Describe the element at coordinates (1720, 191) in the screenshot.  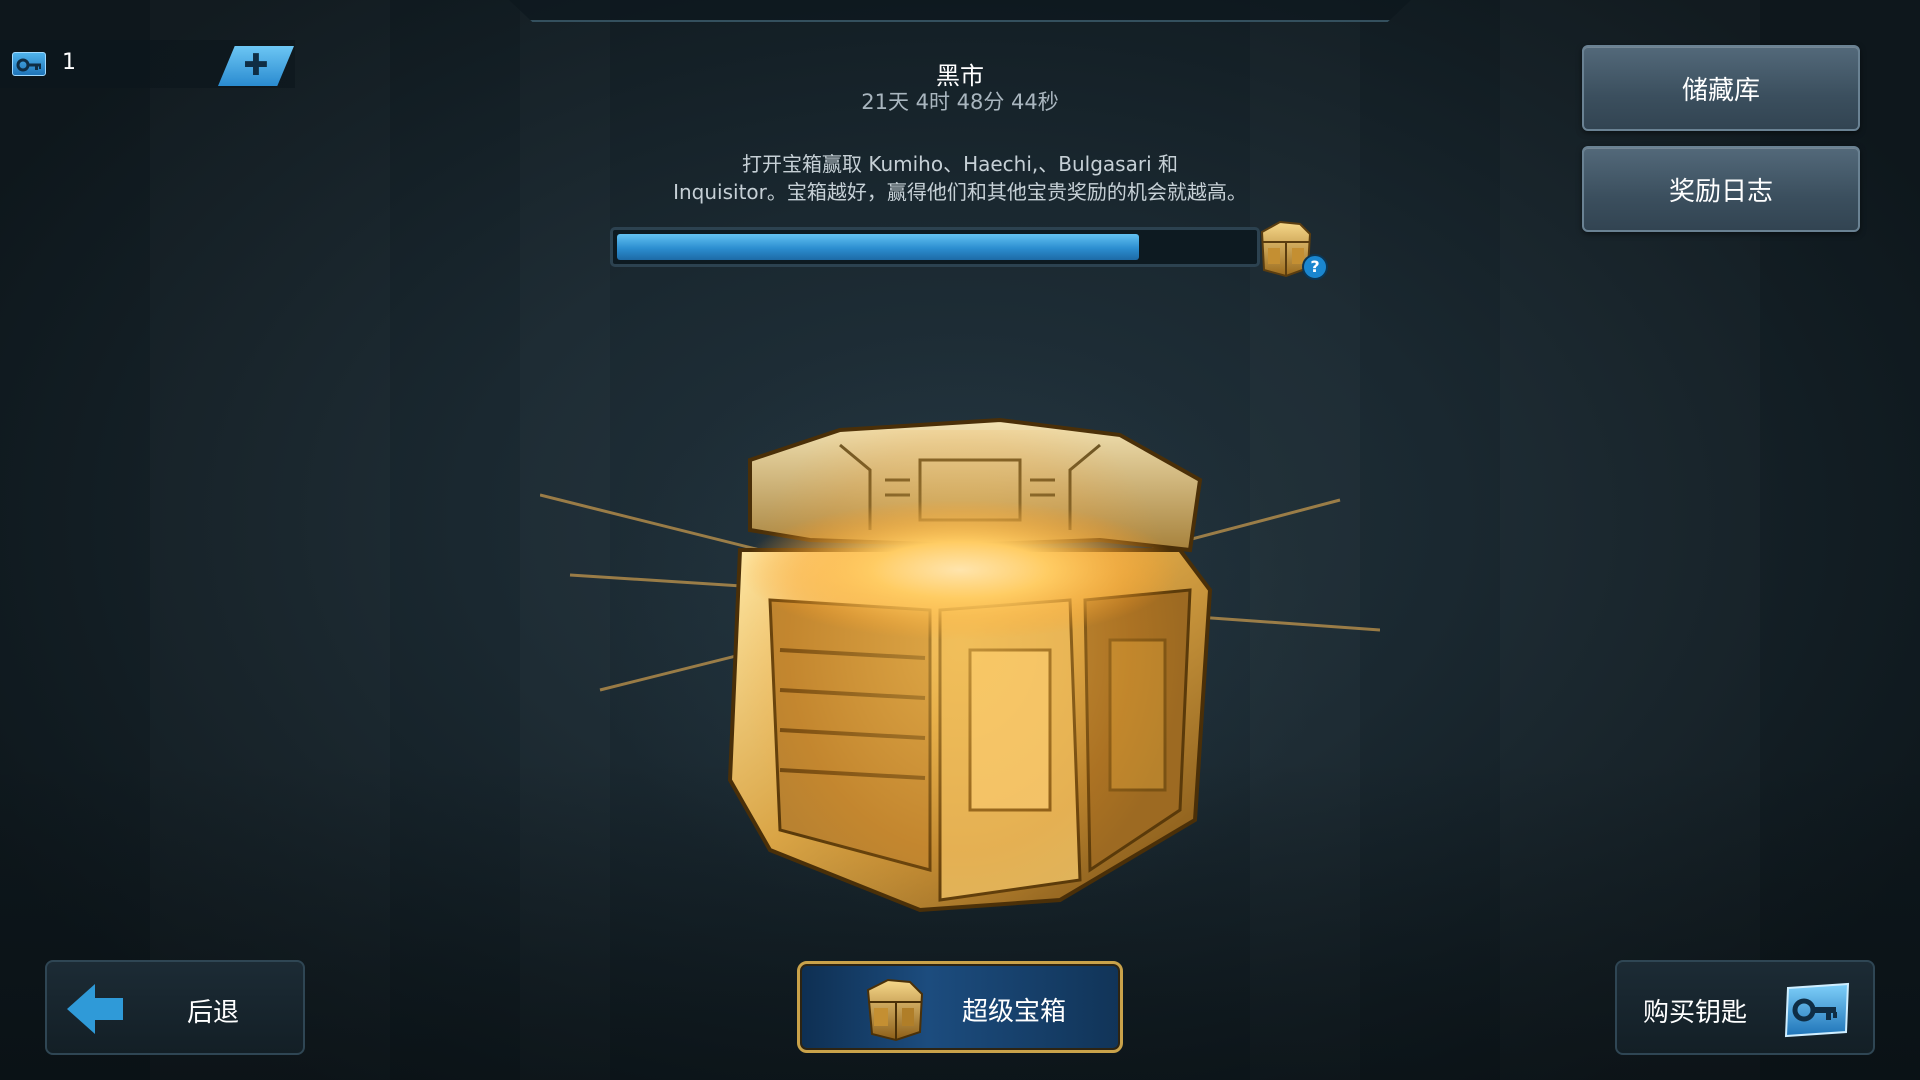
I see `reward-log-button-label: 奖励日志` at that location.